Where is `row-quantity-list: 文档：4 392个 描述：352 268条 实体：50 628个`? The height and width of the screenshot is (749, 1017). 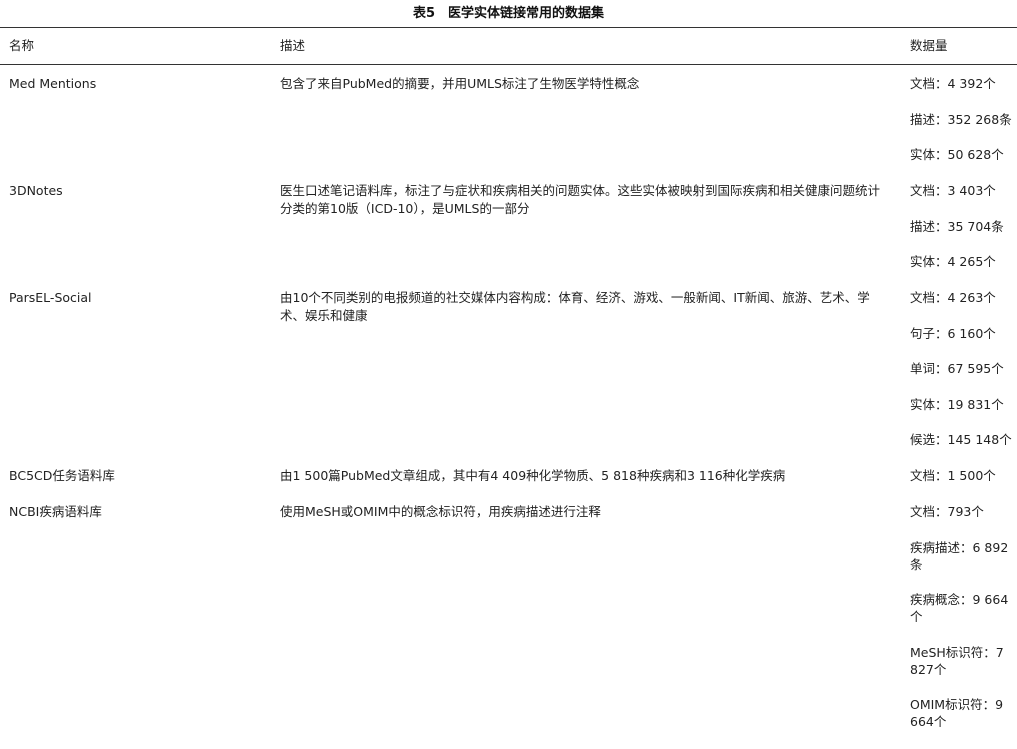
row-quantity-list: 文档：4 392个 描述：352 268条 实体：50 628个 is located at coordinates (962, 128).